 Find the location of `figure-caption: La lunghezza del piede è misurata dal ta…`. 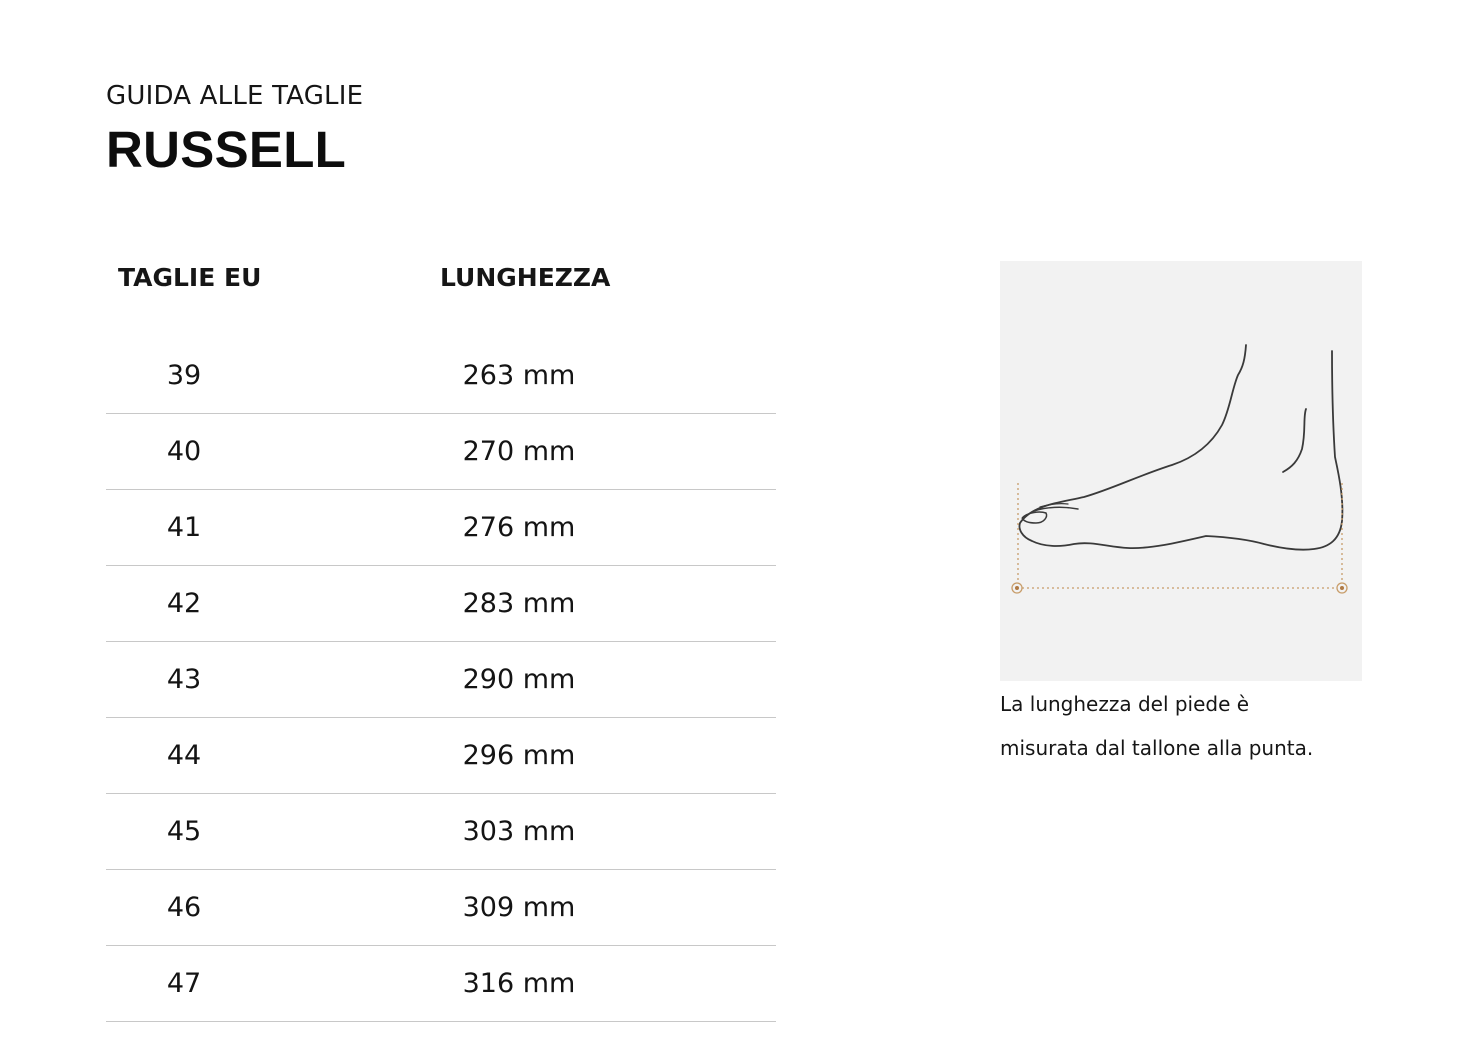

figure-caption: La lunghezza del piede è misurata dal ta… is located at coordinates (1190, 726).